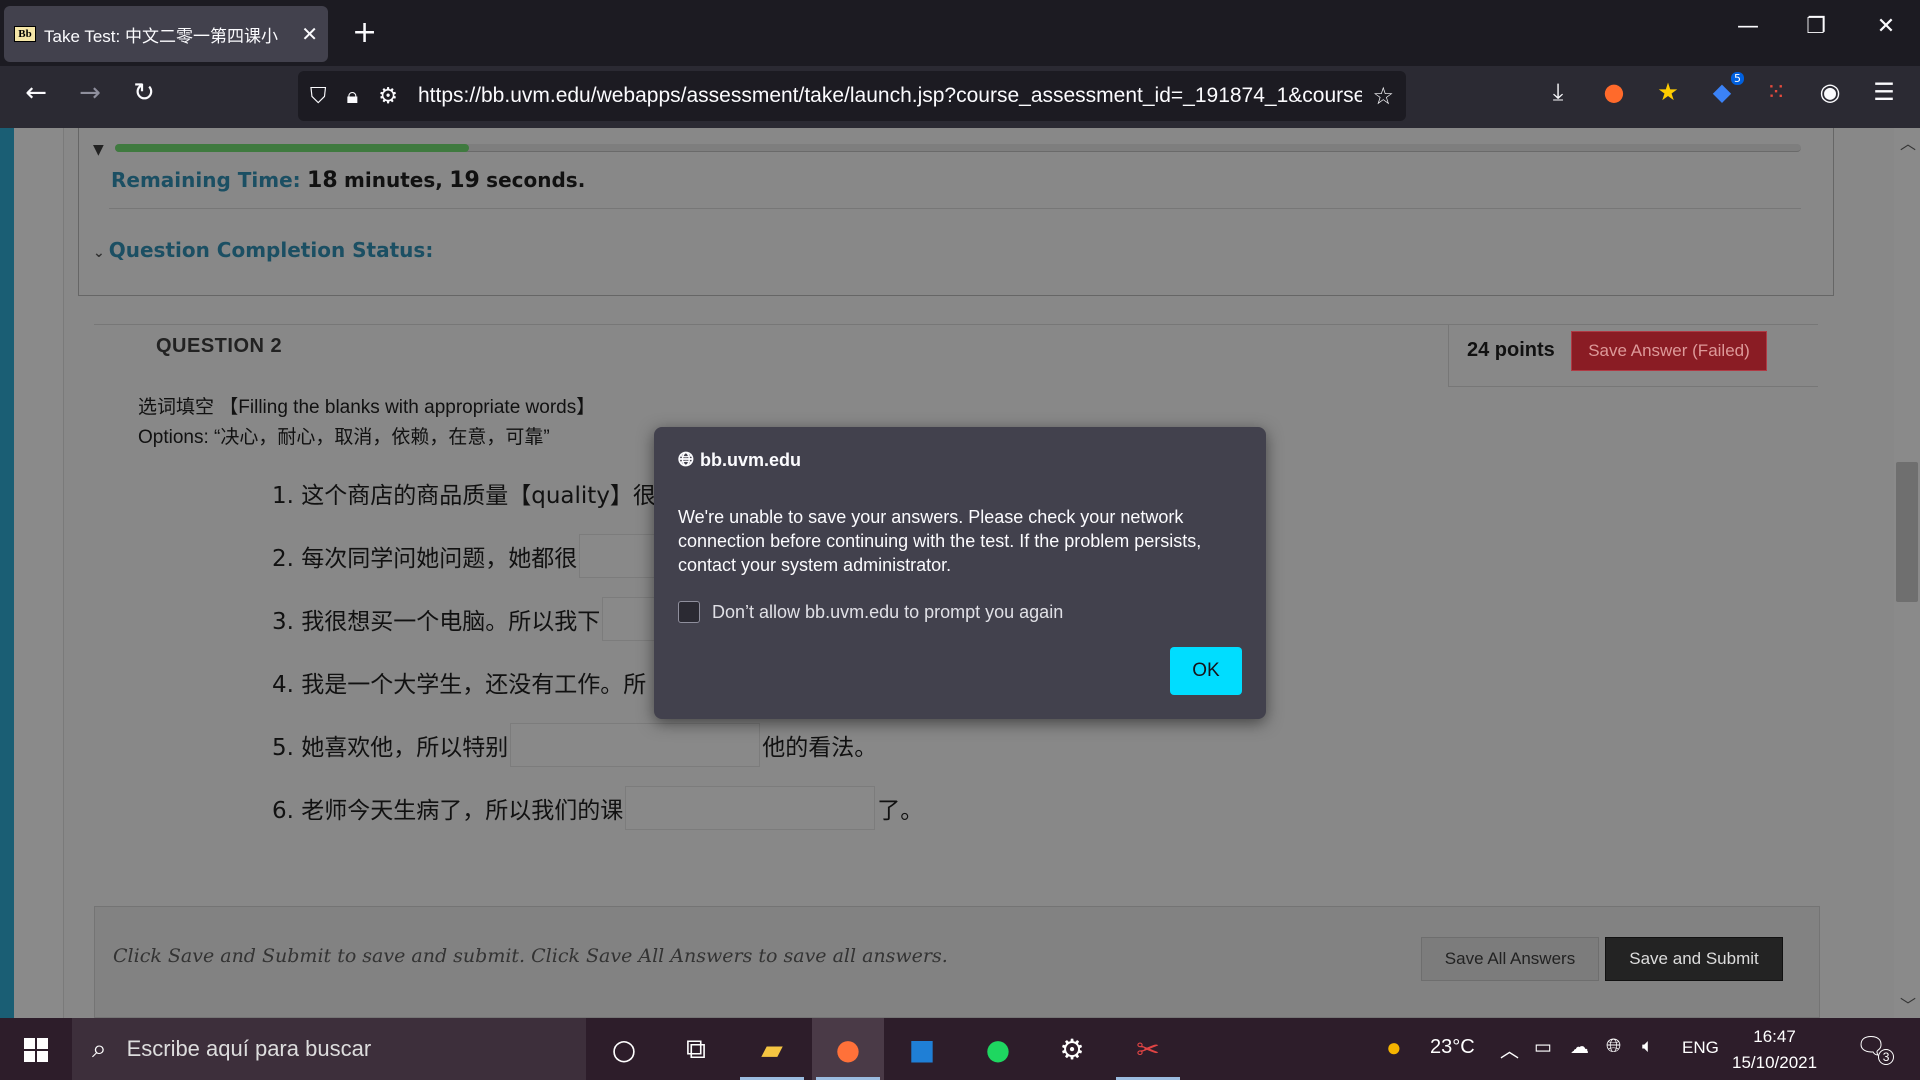 The width and height of the screenshot is (1920, 1080). Describe the element at coordinates (696, 1049) in the screenshot. I see `task-view-icon: ⧉` at that location.